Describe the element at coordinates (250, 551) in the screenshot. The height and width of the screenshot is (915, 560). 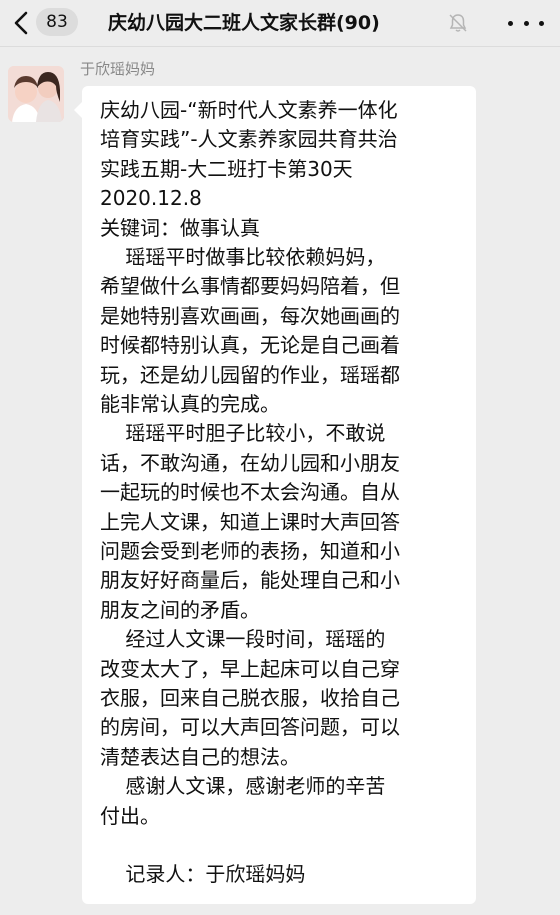
I see `message-line: 问题会受到老师的表扬，知道和小` at that location.